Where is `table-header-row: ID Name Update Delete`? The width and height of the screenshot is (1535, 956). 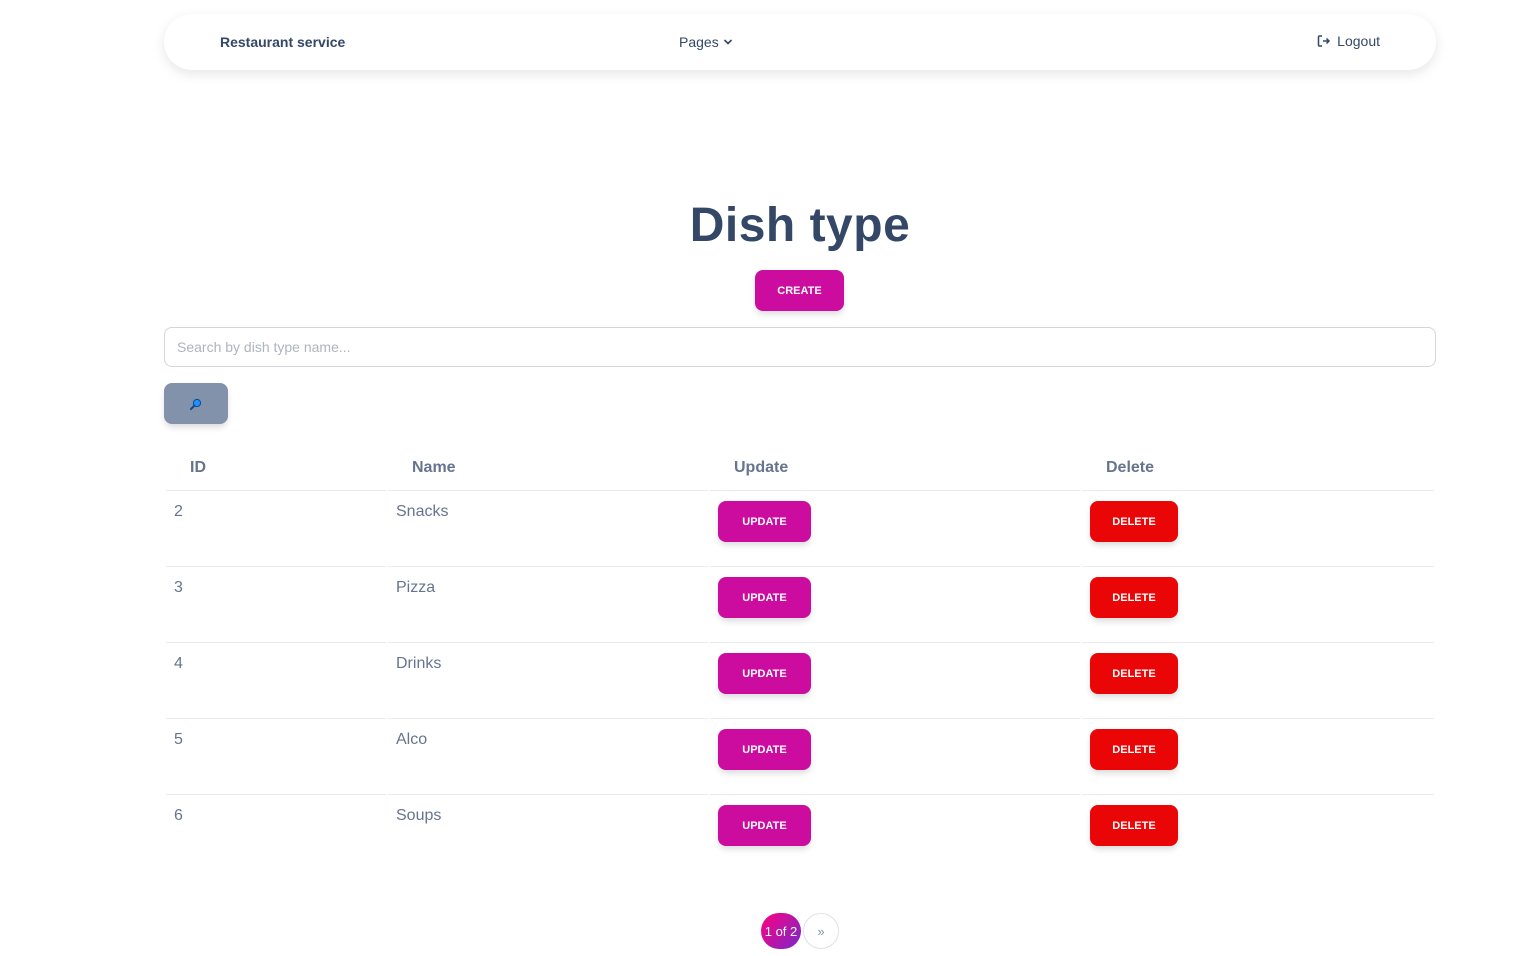
table-header-row: ID Name Update Delete is located at coordinates (800, 468).